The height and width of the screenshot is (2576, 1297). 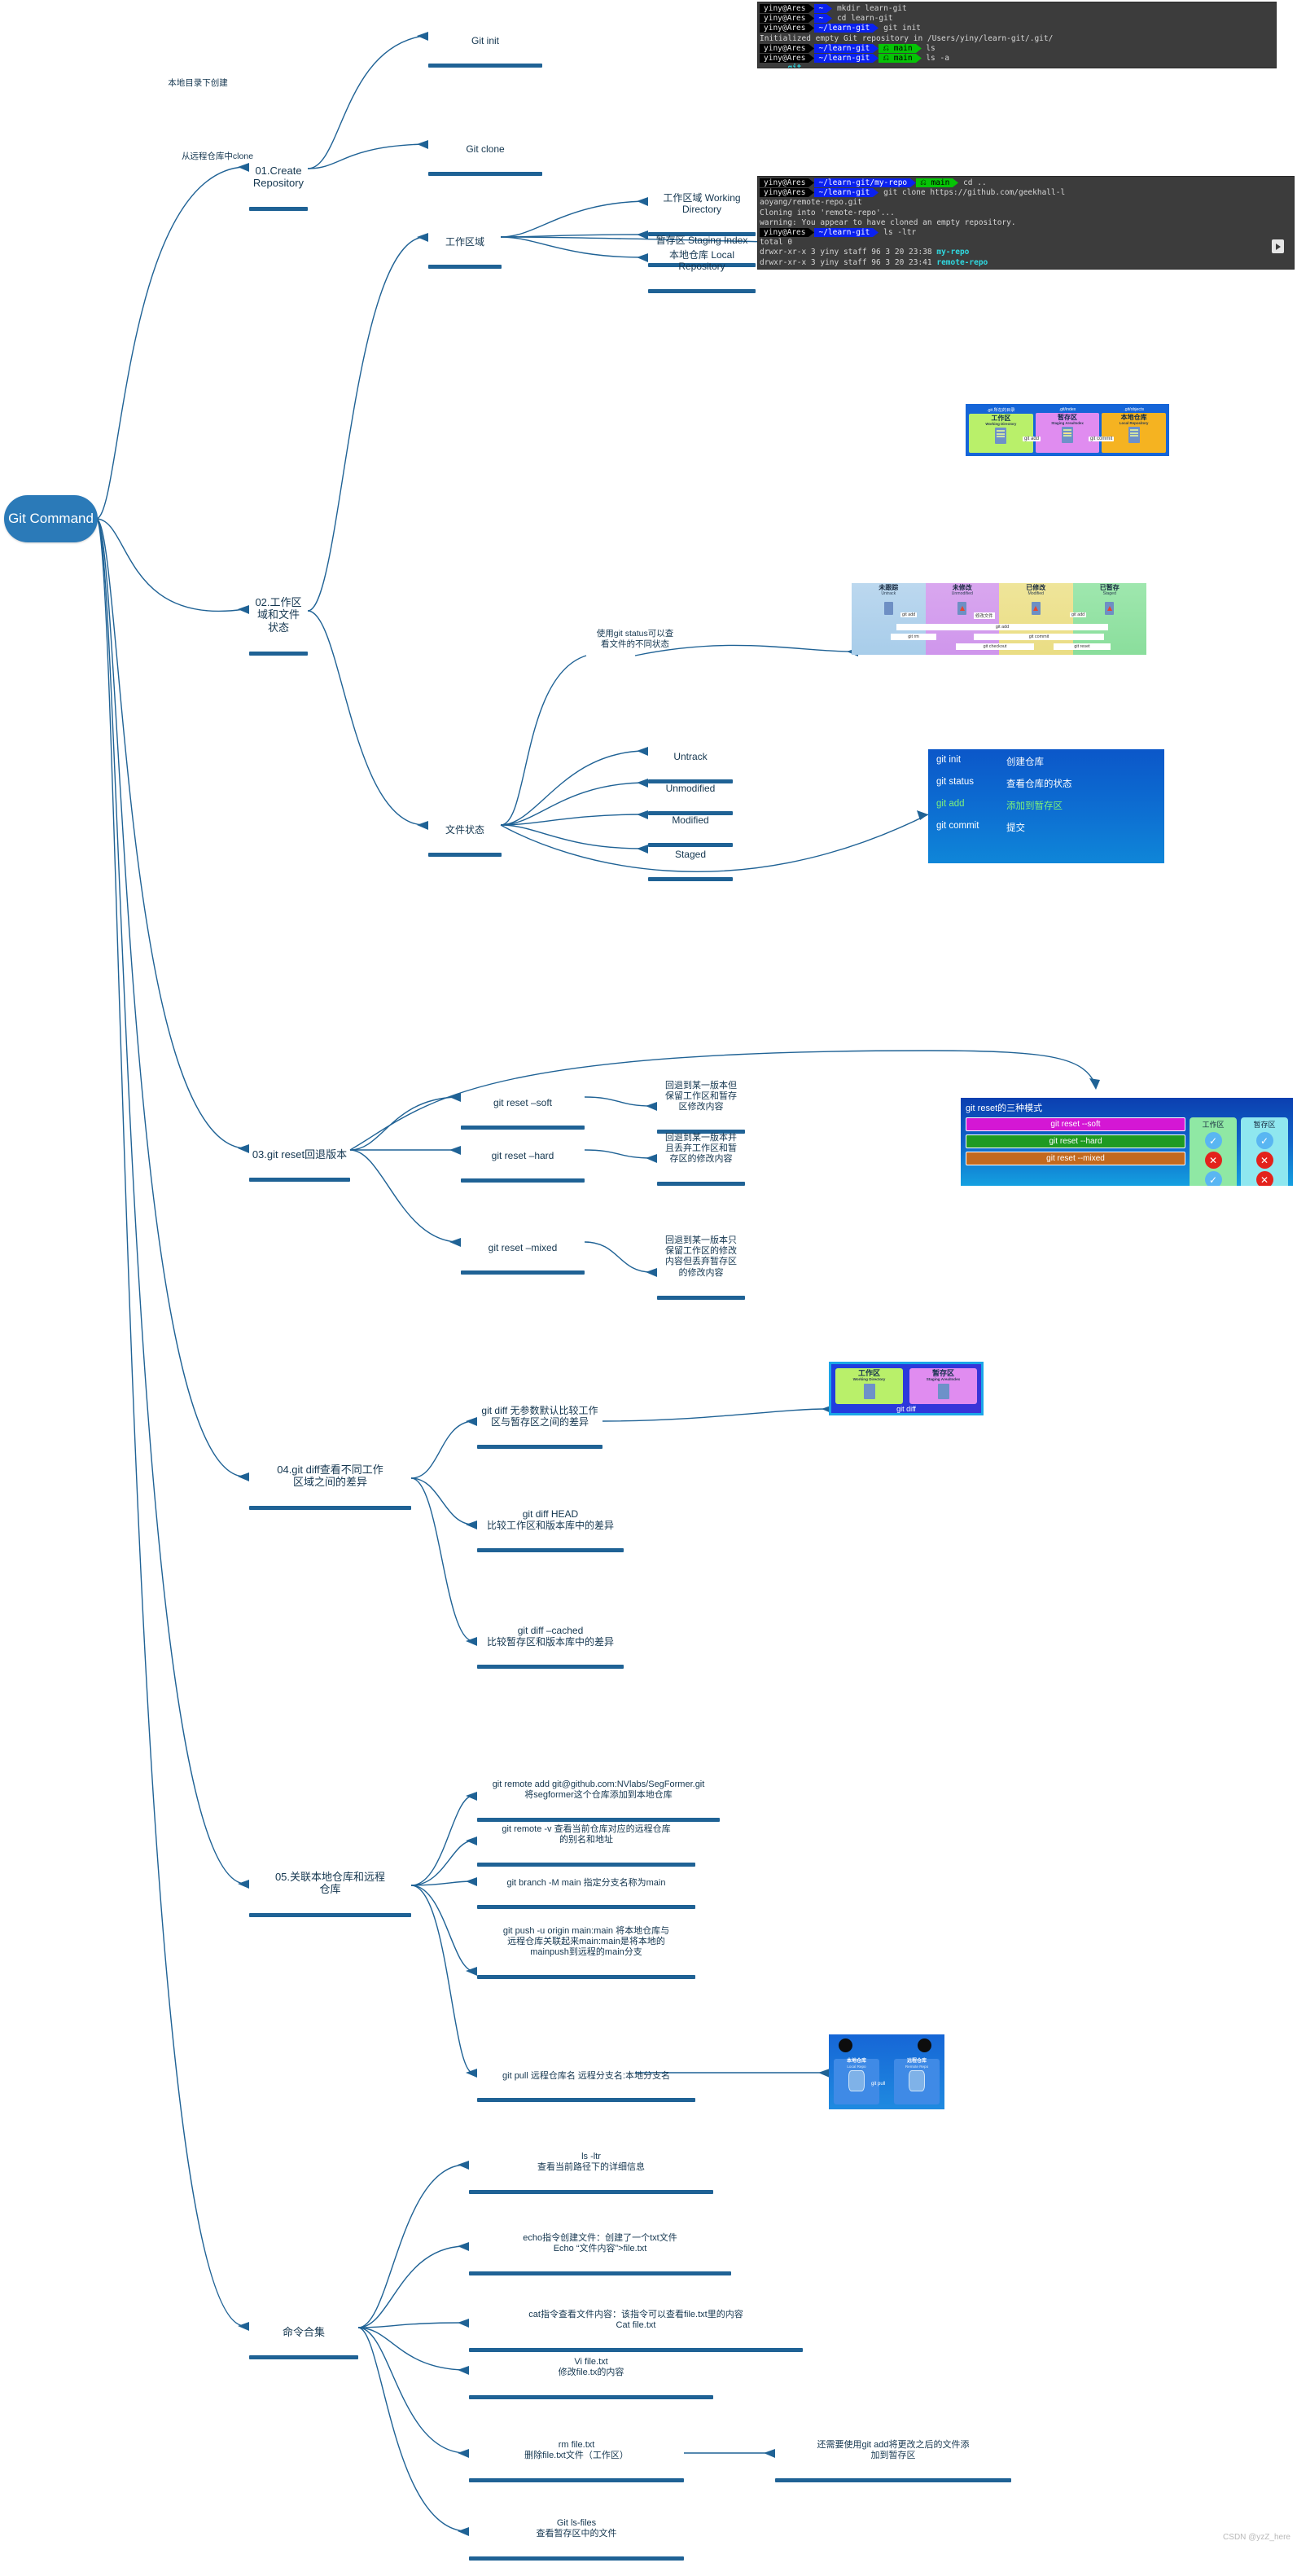 I want to click on diff-subtitle-working: Working Directory, so click(x=869, y=1379).